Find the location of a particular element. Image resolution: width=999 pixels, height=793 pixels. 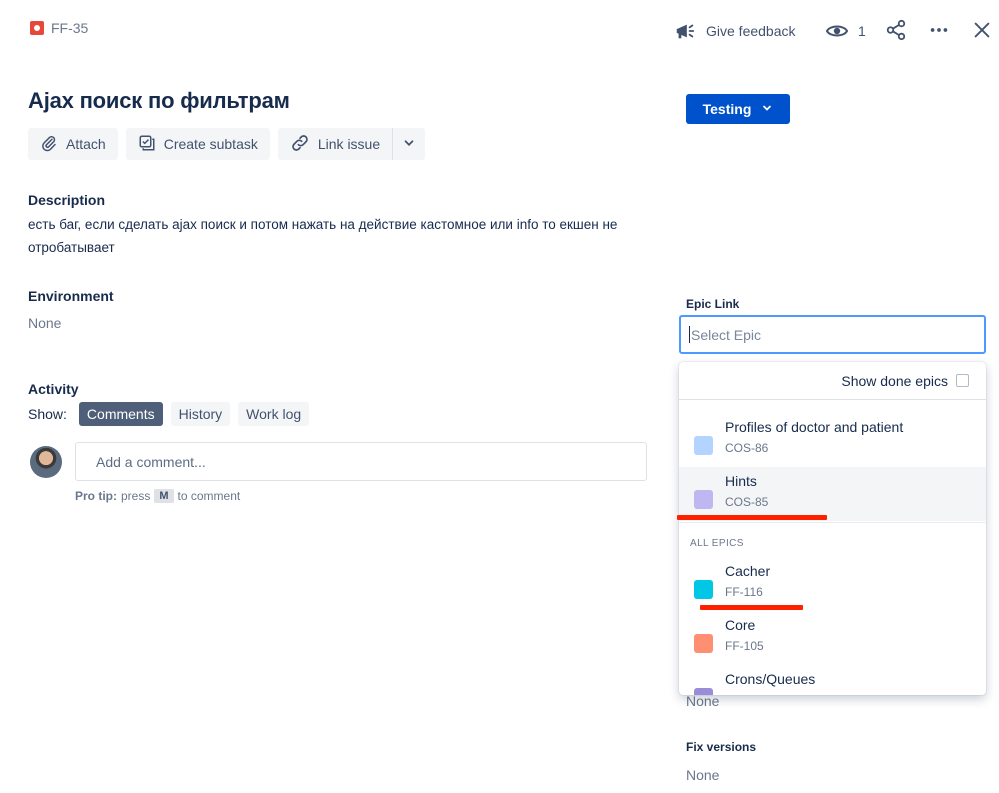

show-done-epics-toggle: Show done epics is located at coordinates (832, 381).